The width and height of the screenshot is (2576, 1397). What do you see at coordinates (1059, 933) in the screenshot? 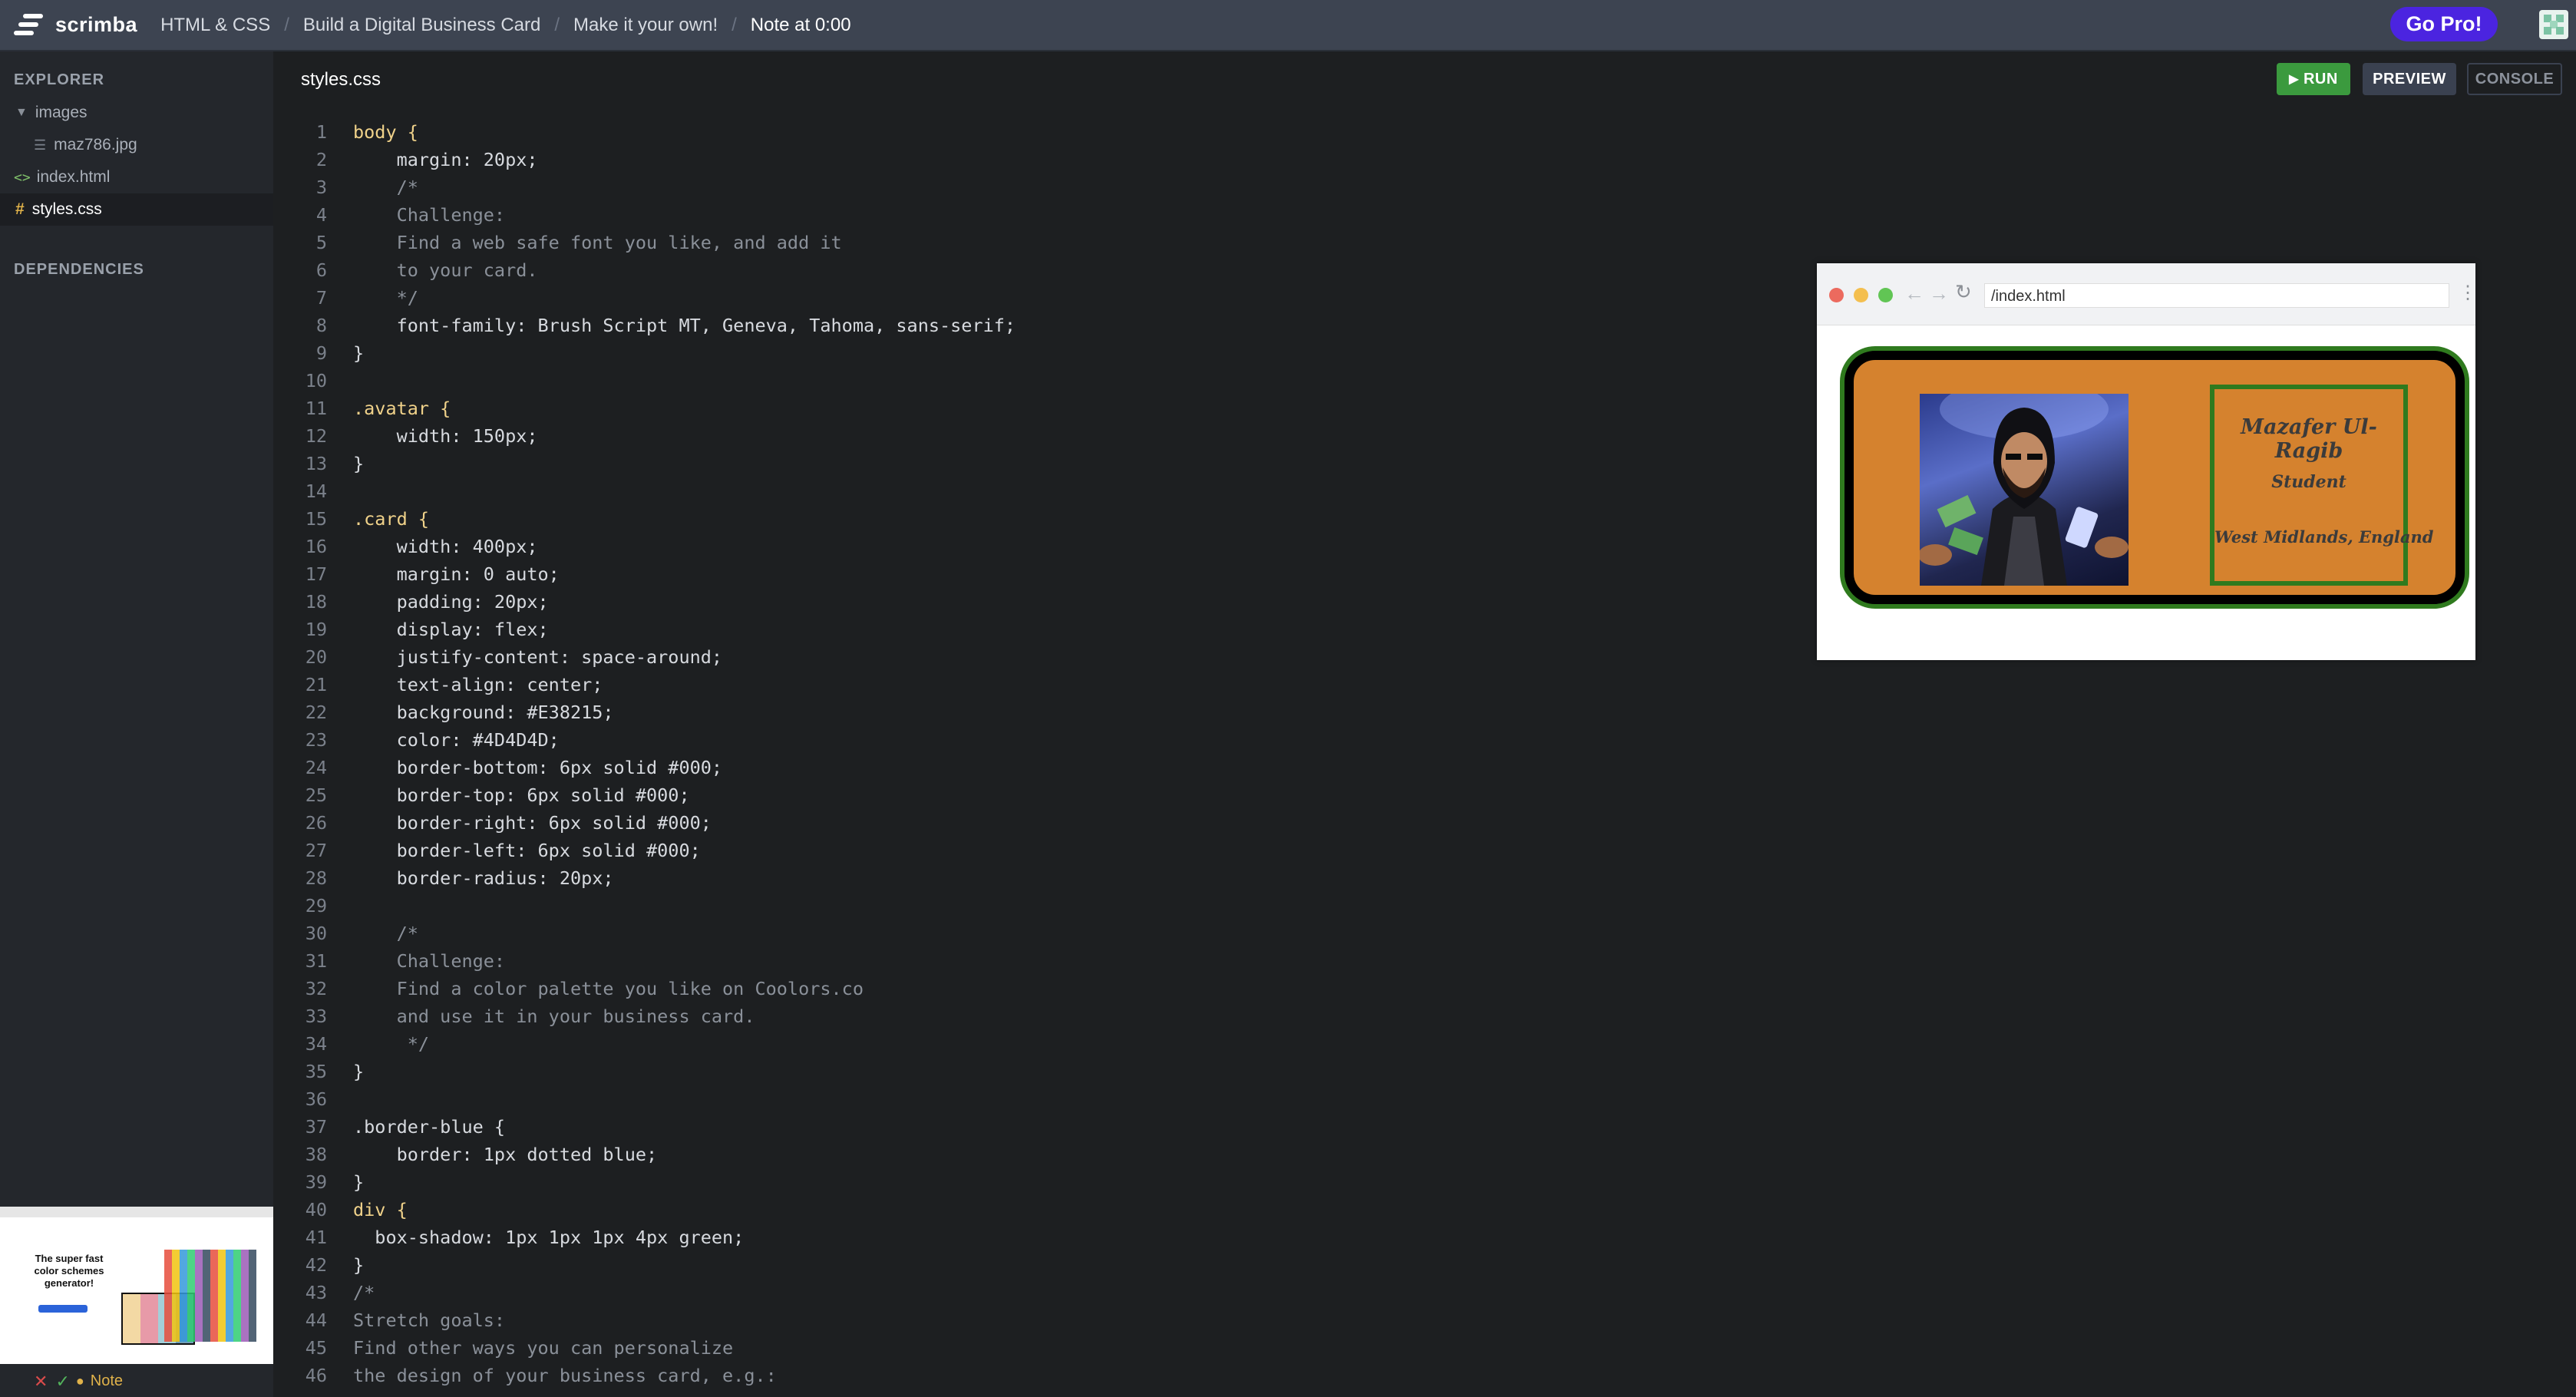
I see `code-line: 30 /*` at bounding box center [1059, 933].